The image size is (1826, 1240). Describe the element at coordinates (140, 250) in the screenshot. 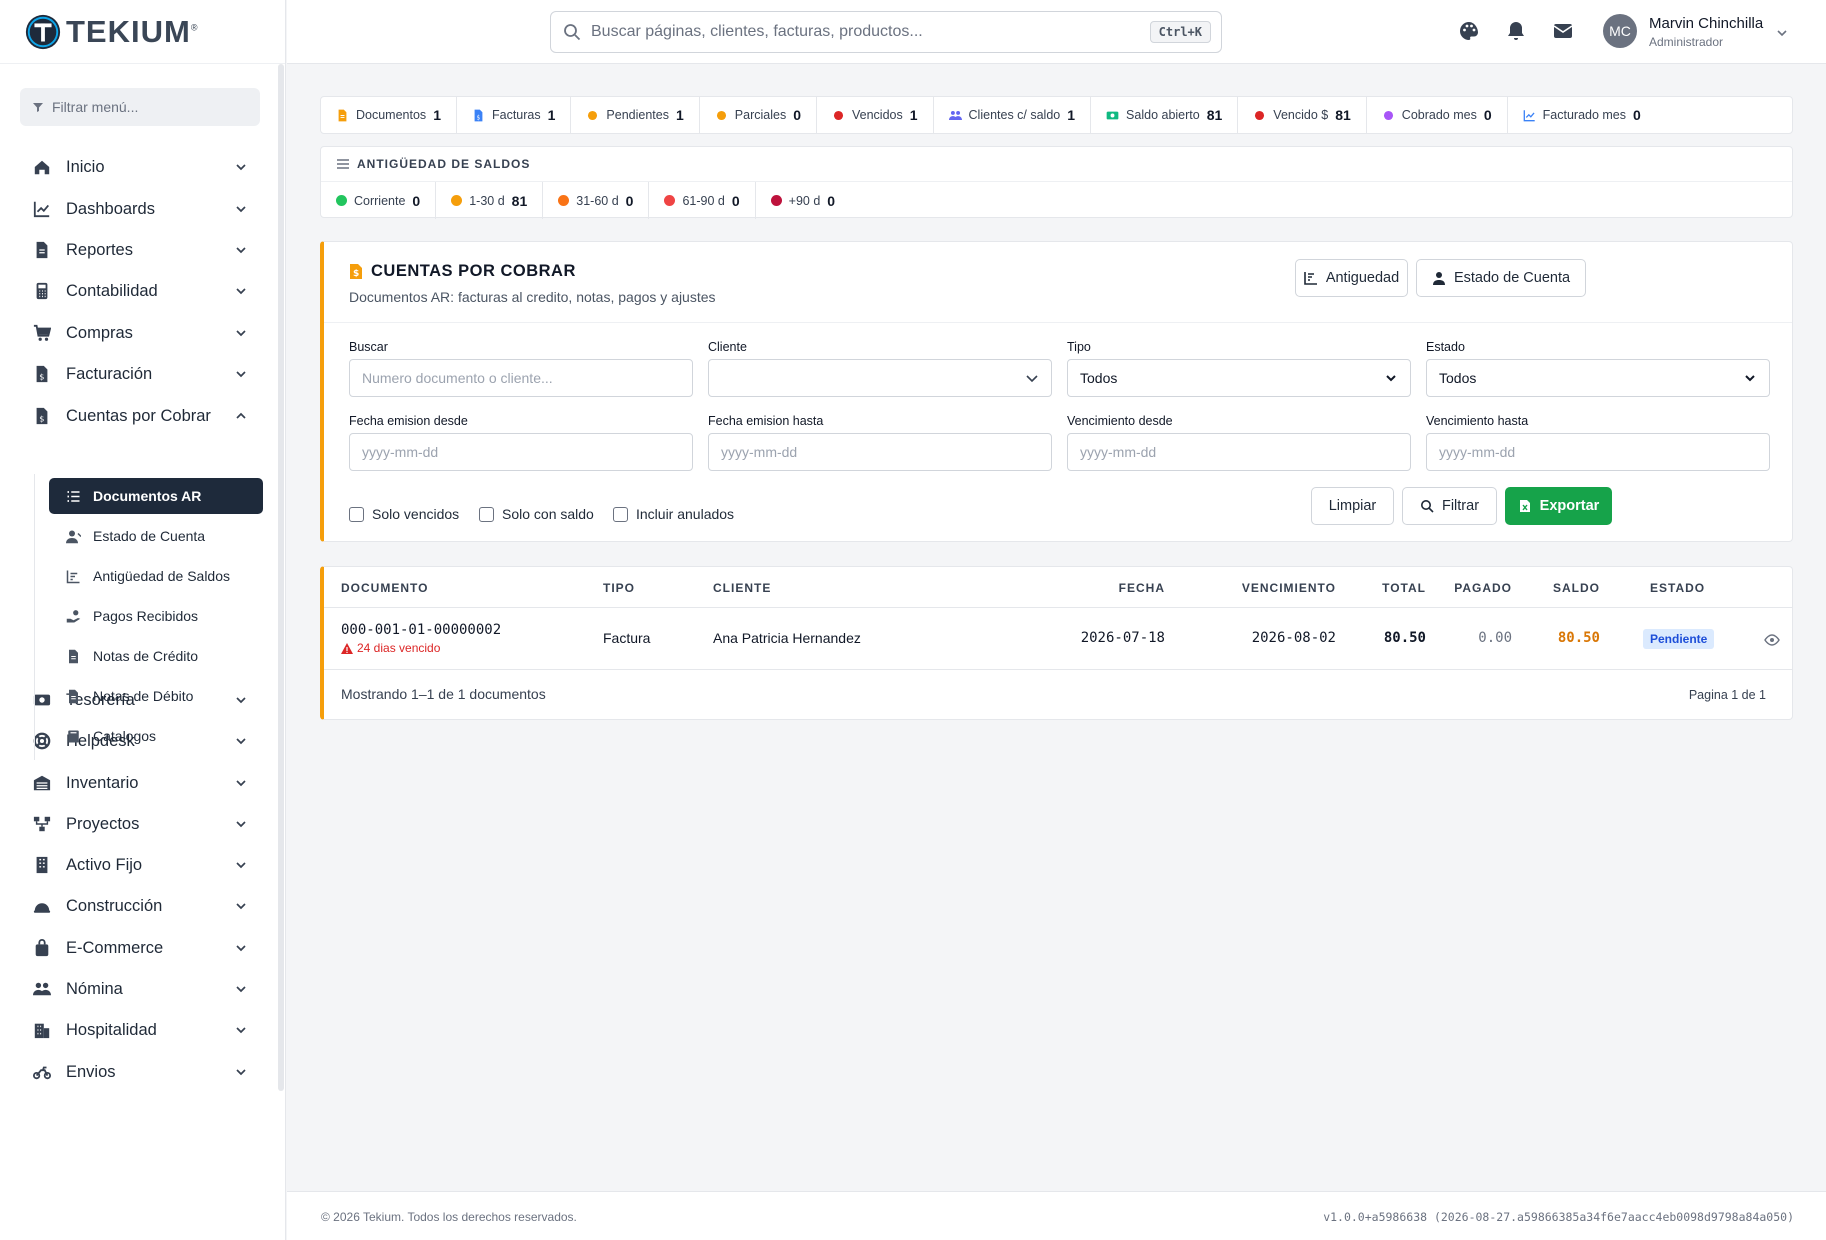

I see `sidebar-item-reportes: Reportes` at that location.